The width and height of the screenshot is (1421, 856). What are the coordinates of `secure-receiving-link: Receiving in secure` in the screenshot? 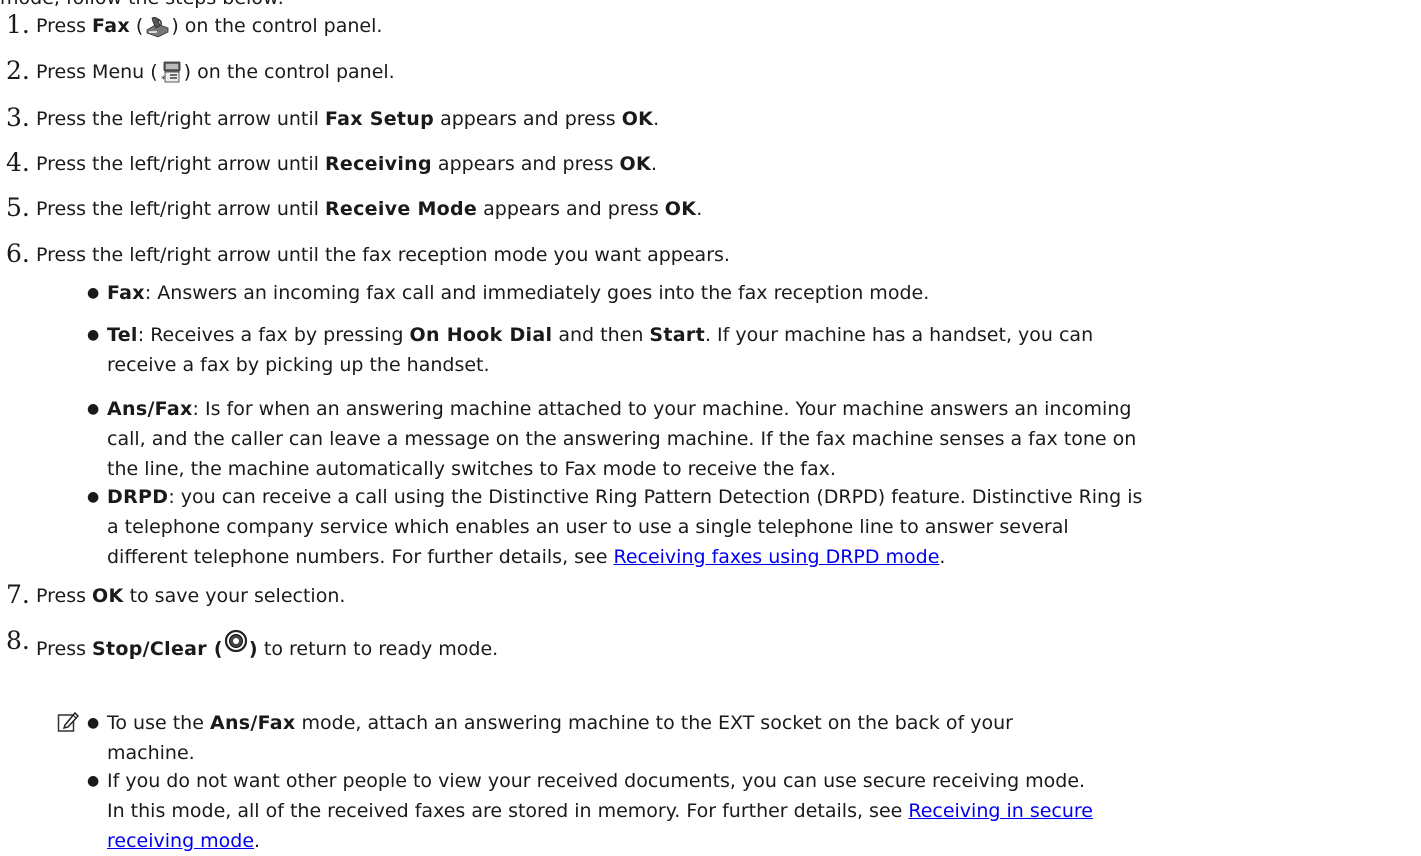 It's located at (1000, 811).